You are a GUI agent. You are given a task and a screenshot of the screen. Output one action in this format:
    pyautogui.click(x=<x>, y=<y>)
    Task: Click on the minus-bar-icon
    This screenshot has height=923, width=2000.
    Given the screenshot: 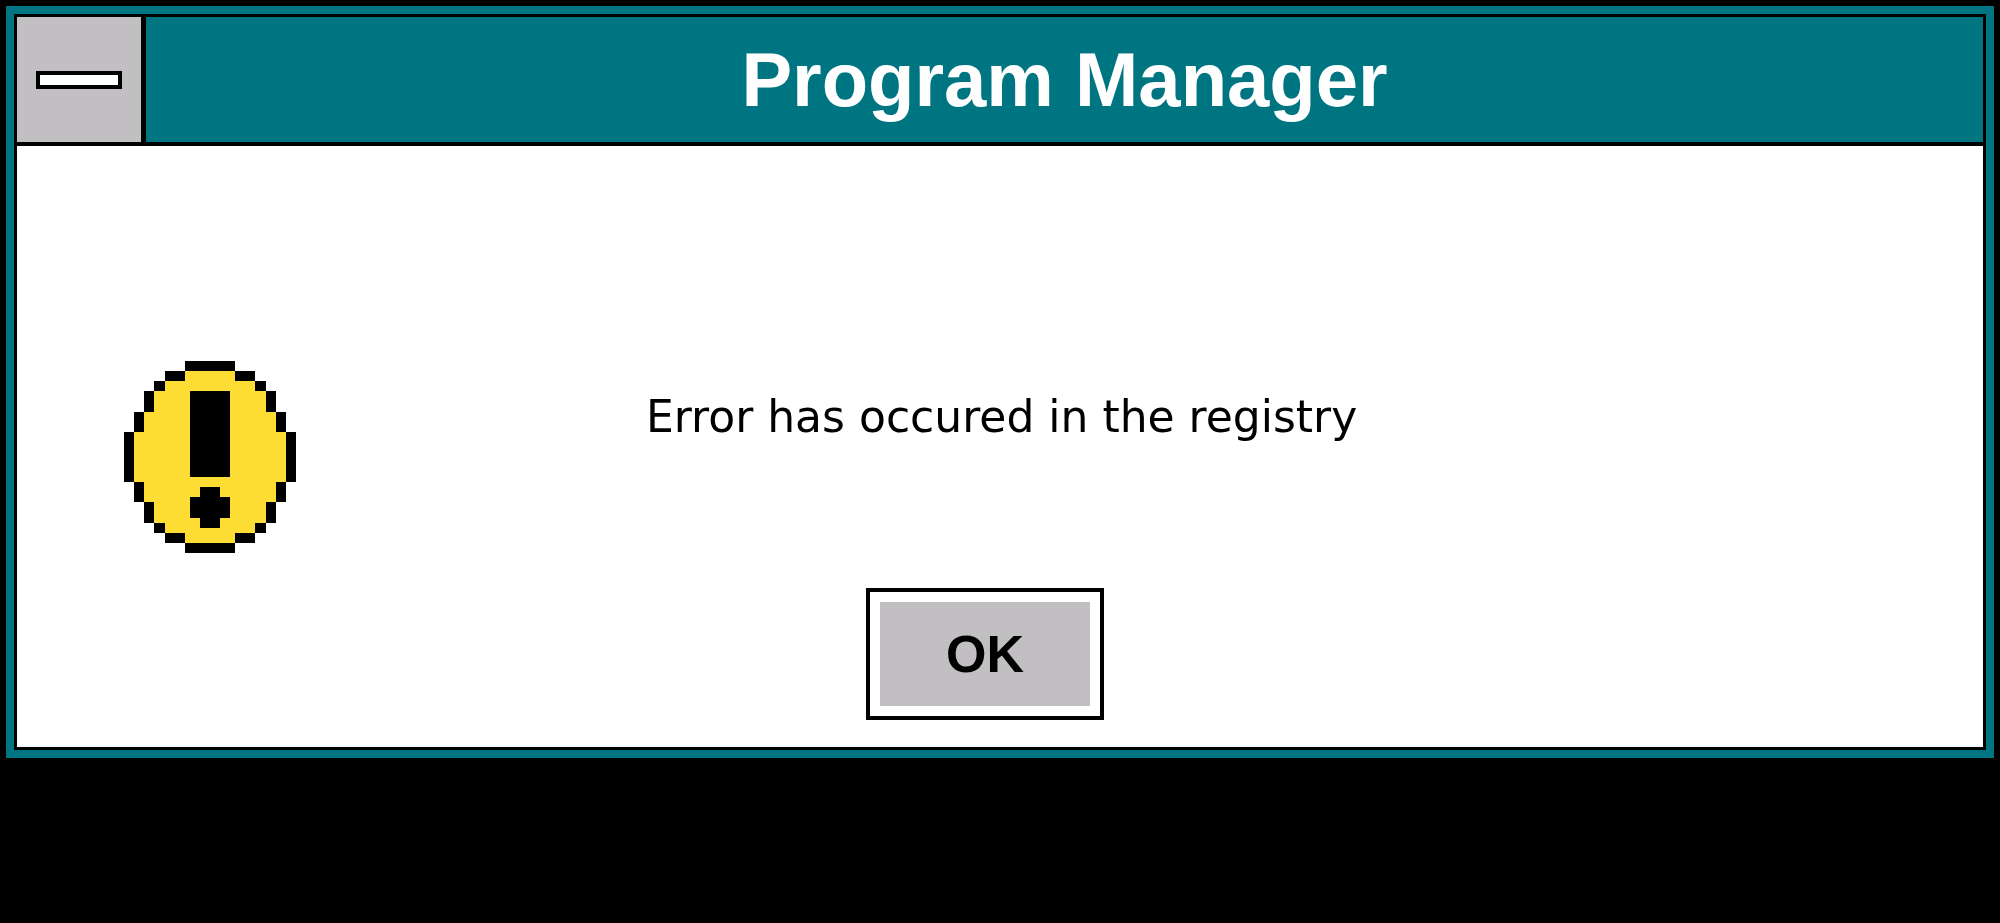 What is the action you would take?
    pyautogui.click(x=79, y=79)
    